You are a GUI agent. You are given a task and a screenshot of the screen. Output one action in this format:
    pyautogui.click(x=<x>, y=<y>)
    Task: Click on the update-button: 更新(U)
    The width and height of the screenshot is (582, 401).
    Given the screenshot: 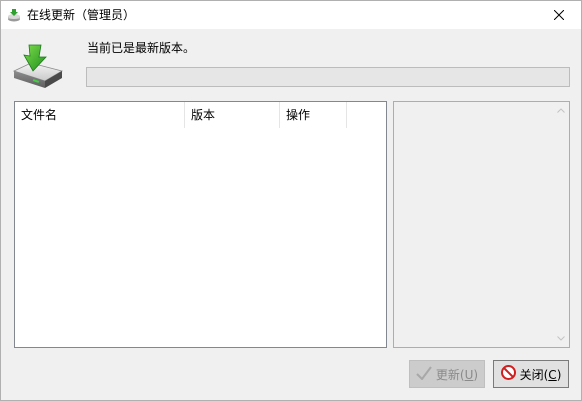 What is the action you would take?
    pyautogui.click(x=447, y=374)
    